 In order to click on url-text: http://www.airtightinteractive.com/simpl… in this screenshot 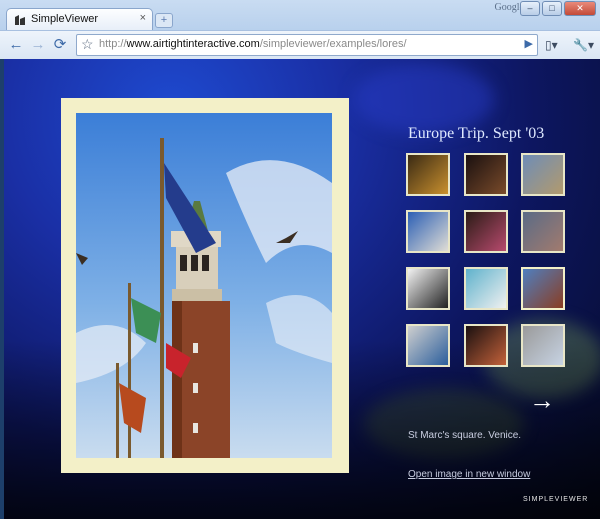, I will do `click(253, 44)`.